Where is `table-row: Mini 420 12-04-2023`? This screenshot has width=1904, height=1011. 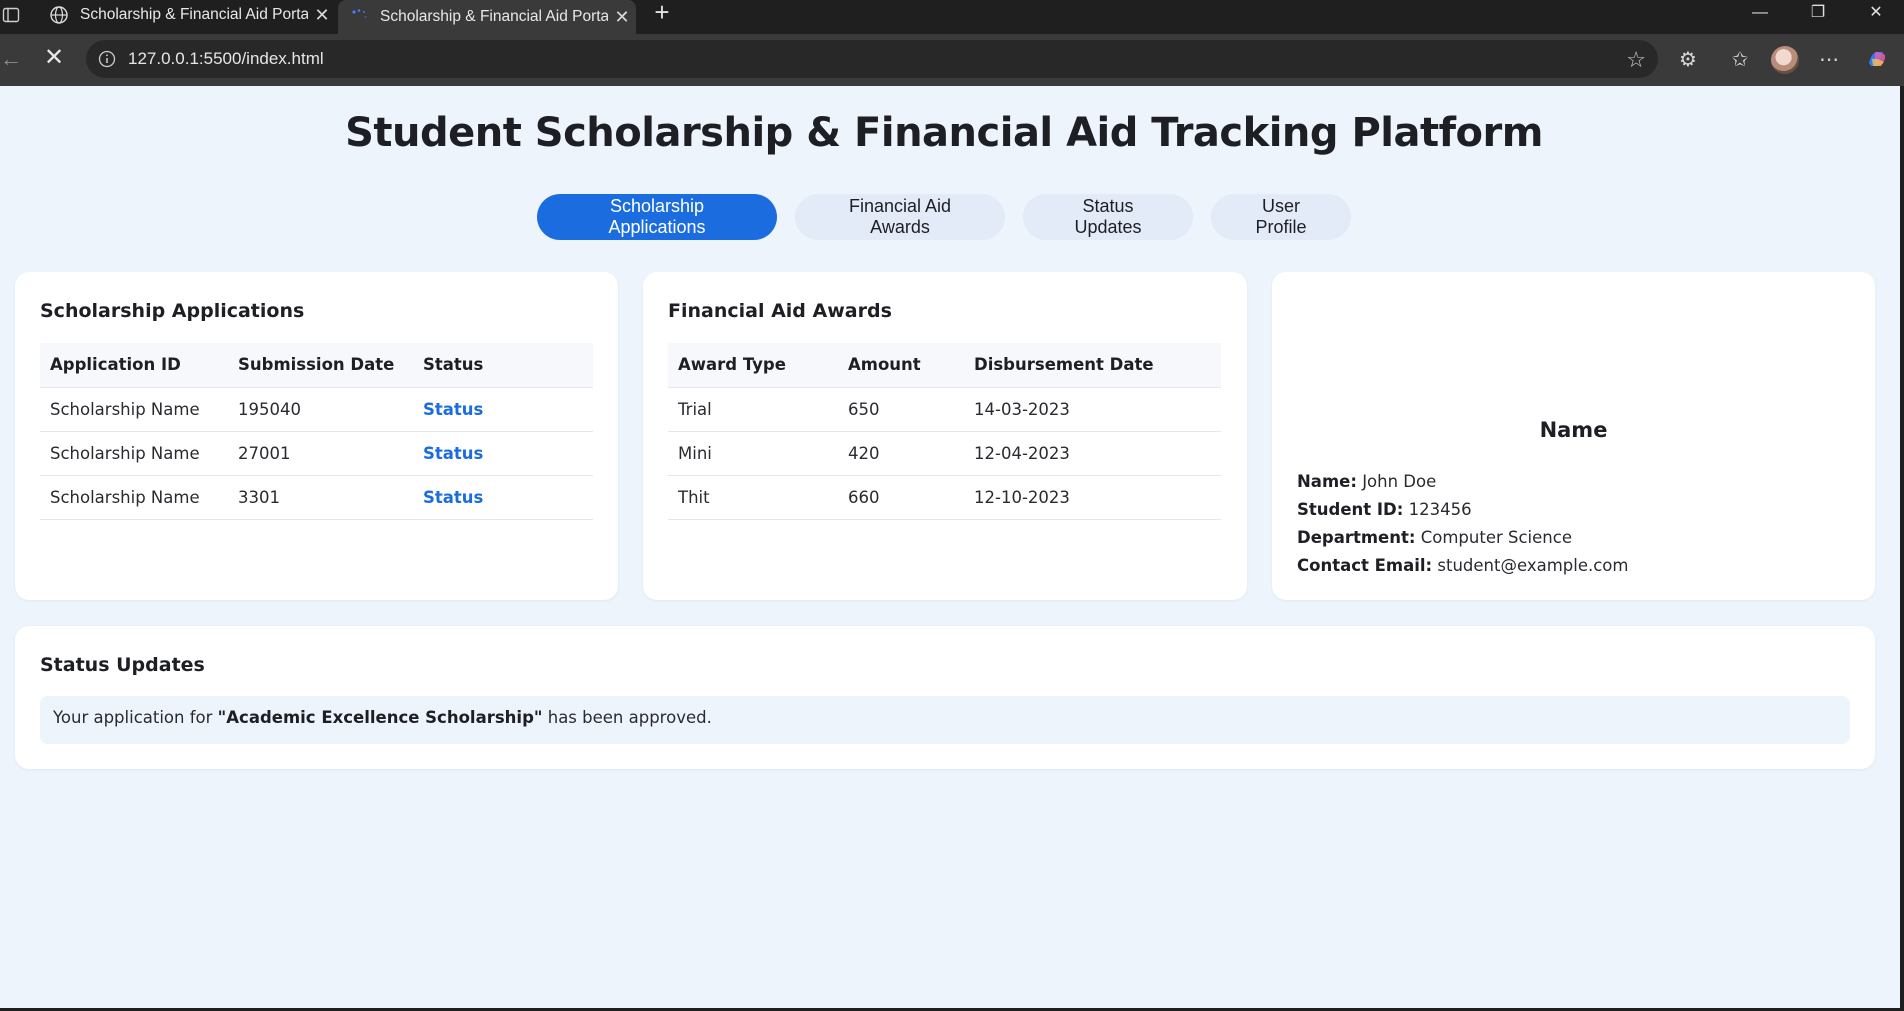
table-row: Mini 420 12-04-2023 is located at coordinates (944, 453).